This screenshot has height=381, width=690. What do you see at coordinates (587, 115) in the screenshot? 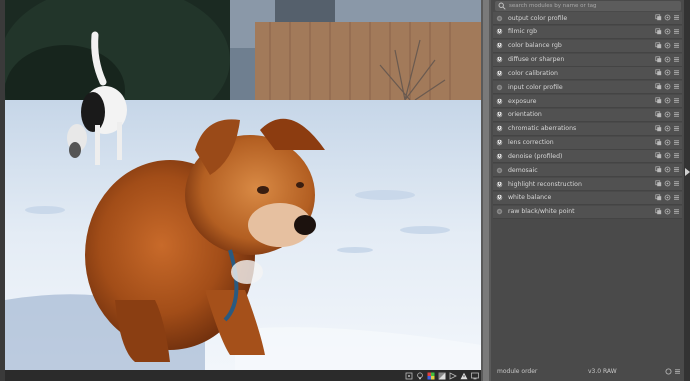
I see `module-row: orientation` at bounding box center [587, 115].